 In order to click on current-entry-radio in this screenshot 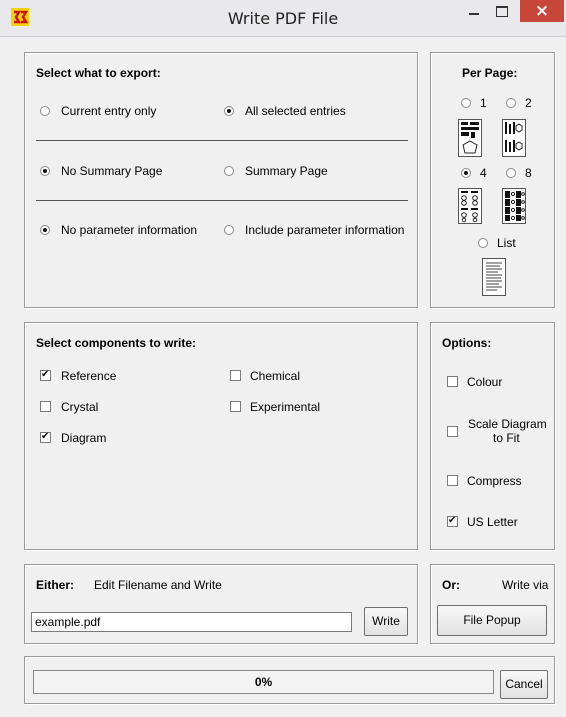, I will do `click(45, 111)`.